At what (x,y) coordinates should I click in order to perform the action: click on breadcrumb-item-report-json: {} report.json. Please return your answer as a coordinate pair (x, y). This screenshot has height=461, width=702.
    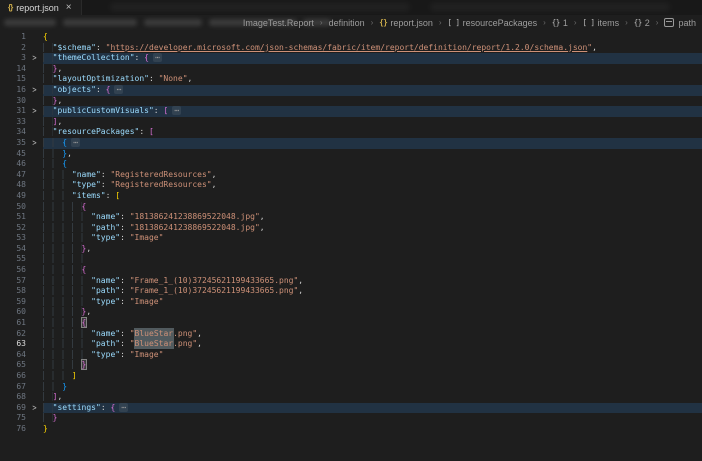
    Looking at the image, I should click on (406, 23).